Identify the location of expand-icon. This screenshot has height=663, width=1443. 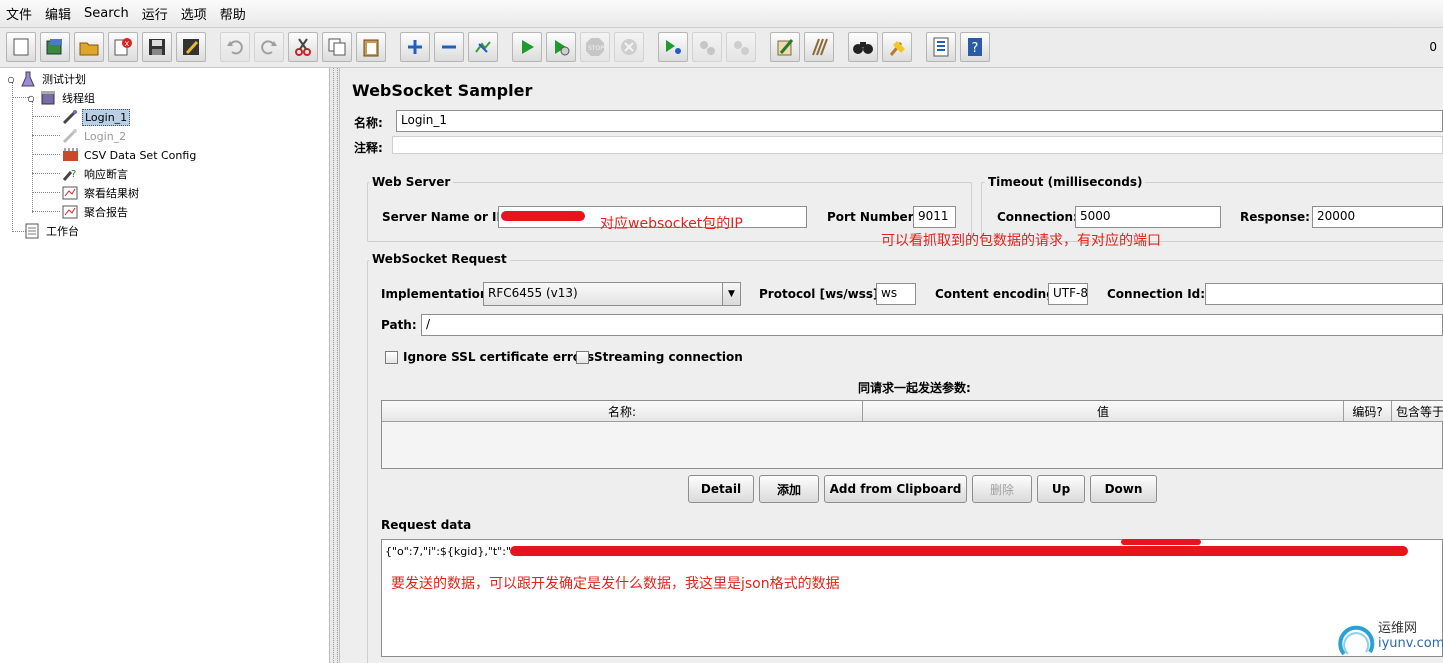
(415, 47).